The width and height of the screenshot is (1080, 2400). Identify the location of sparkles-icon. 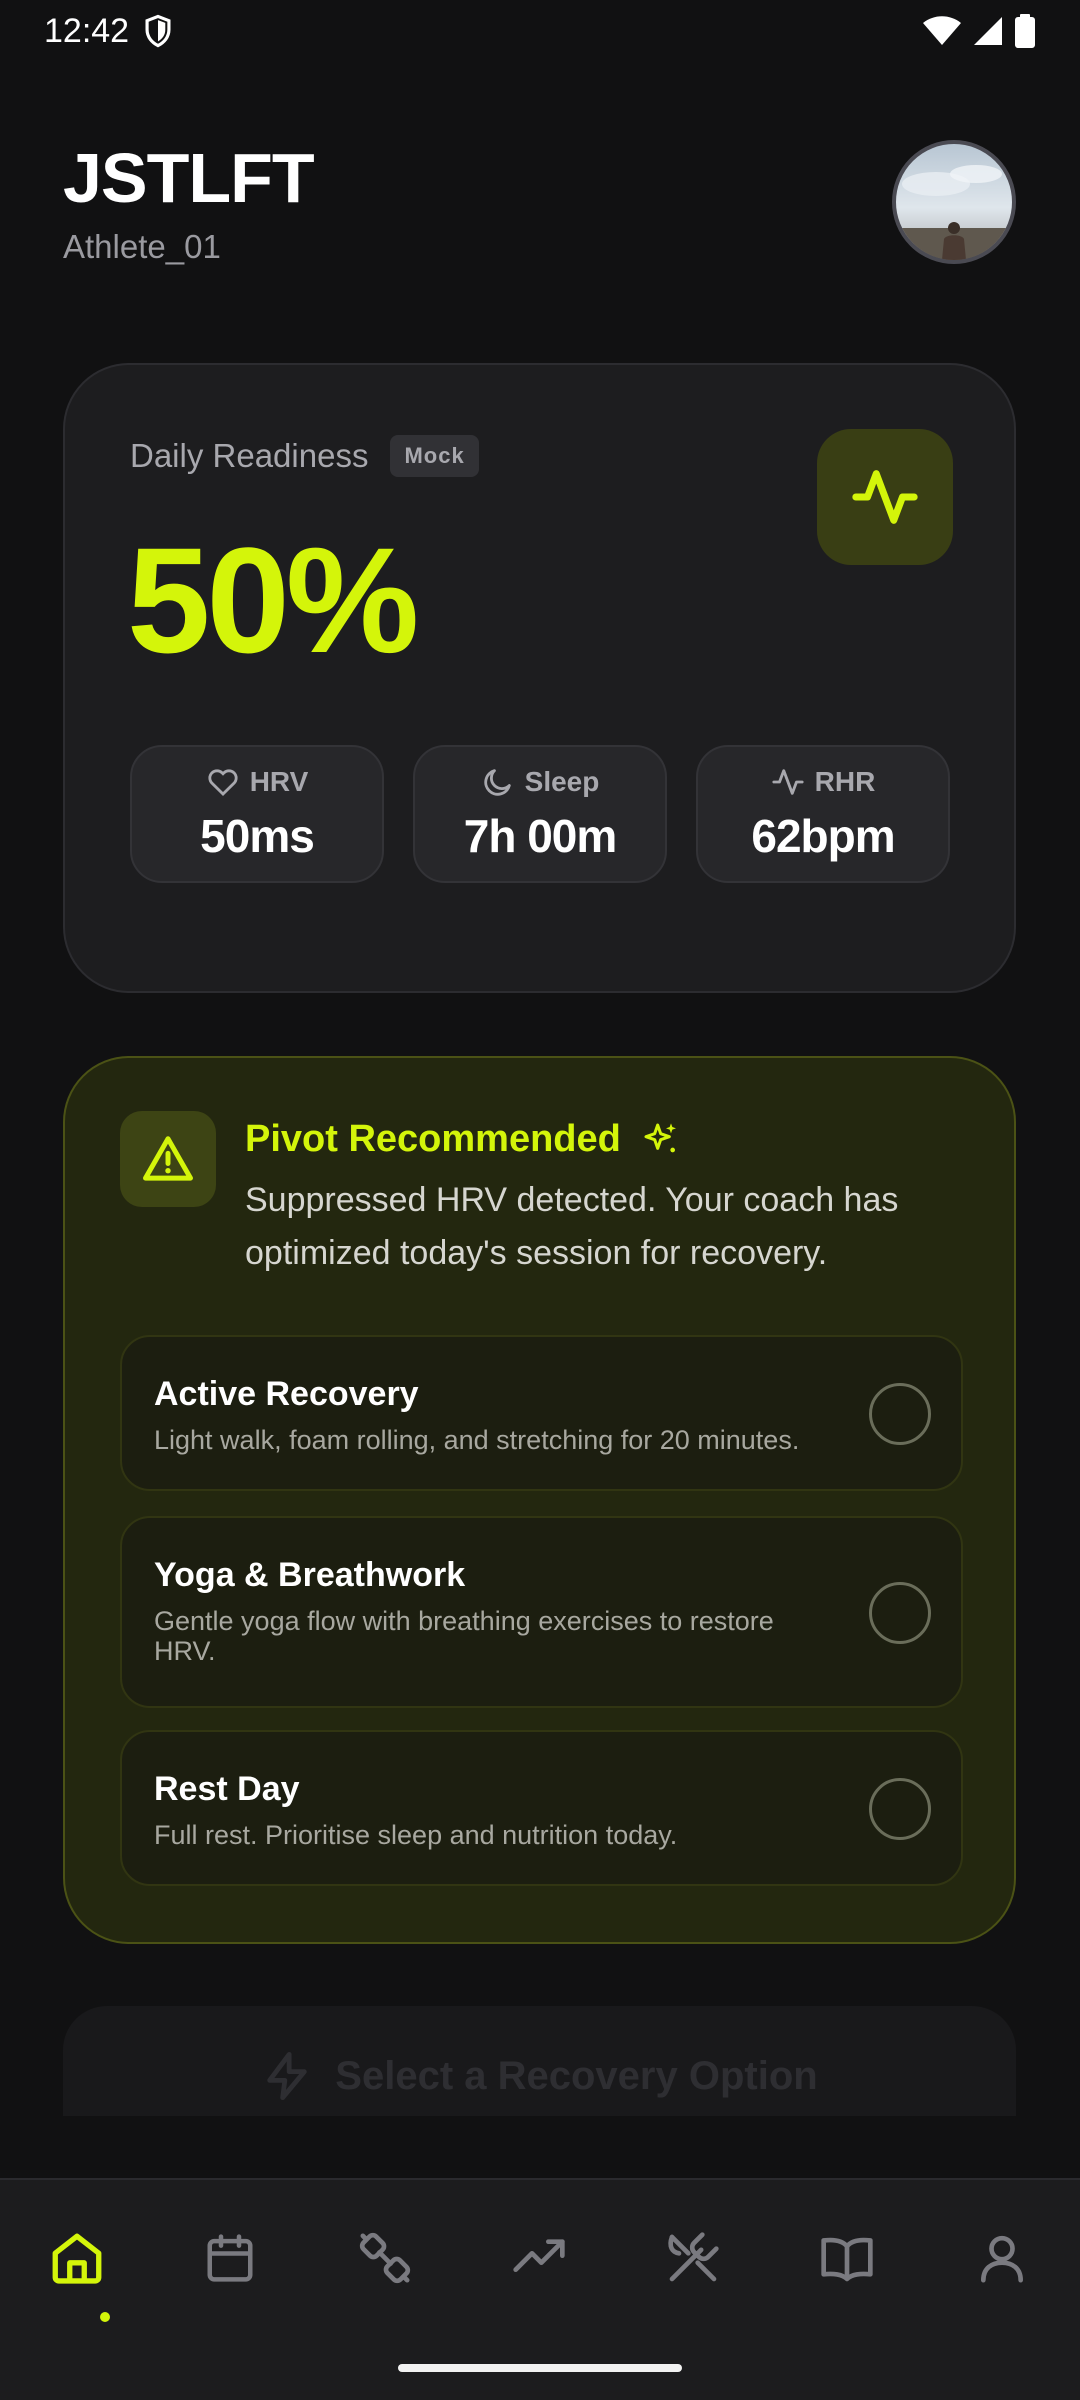
(660, 1137).